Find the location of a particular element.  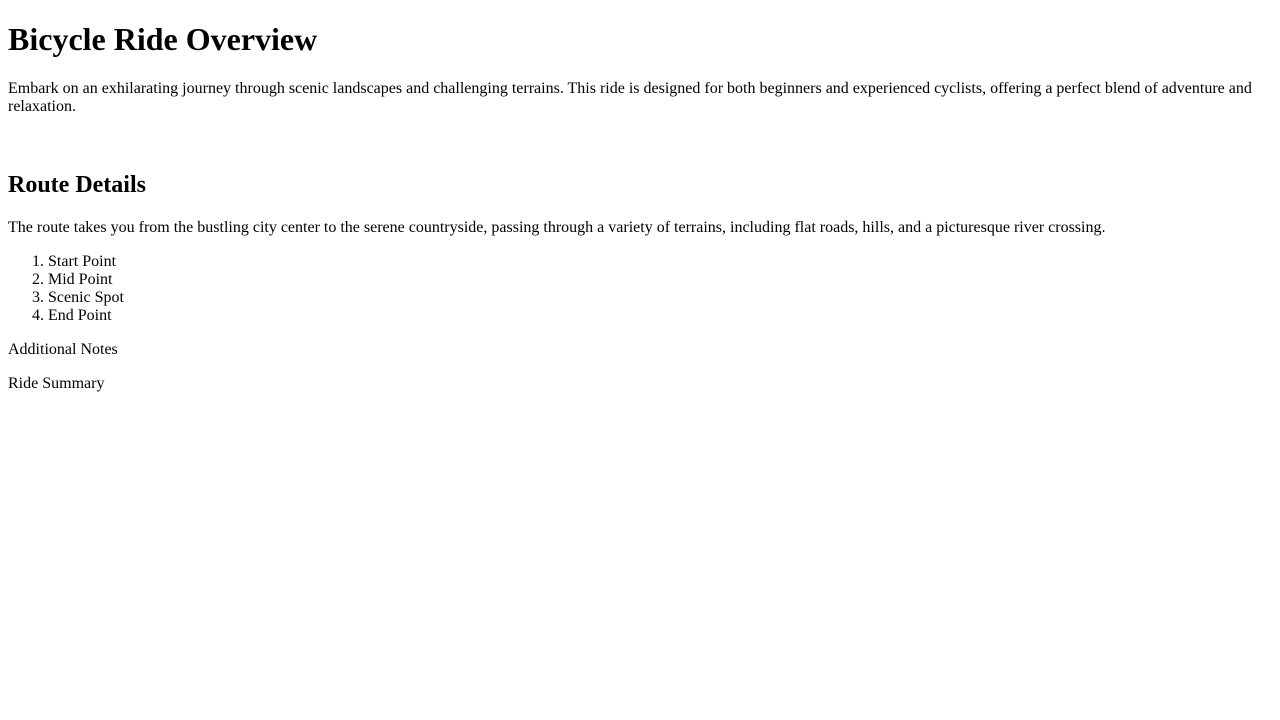

additional-notes-label: Additional Notes is located at coordinates (63, 349).